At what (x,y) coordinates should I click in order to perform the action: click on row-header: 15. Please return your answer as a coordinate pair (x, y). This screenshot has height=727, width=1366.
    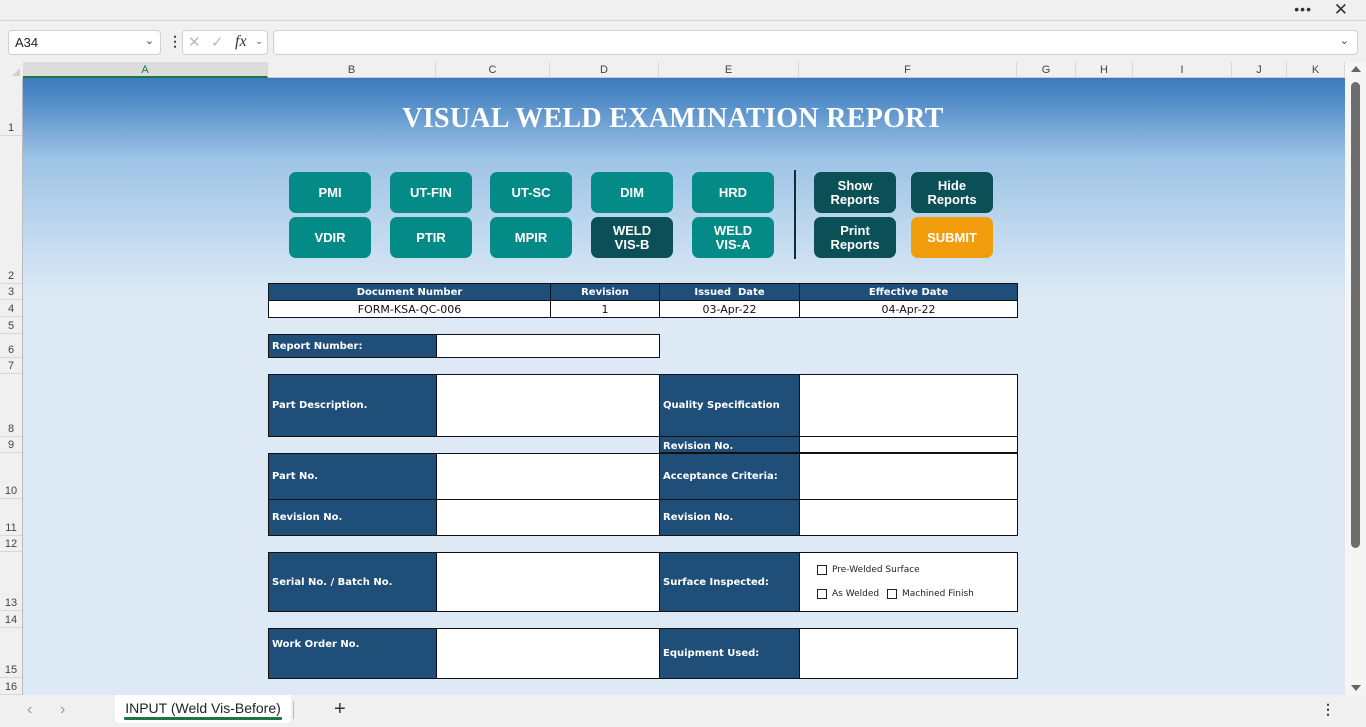
    Looking at the image, I should click on (11, 653).